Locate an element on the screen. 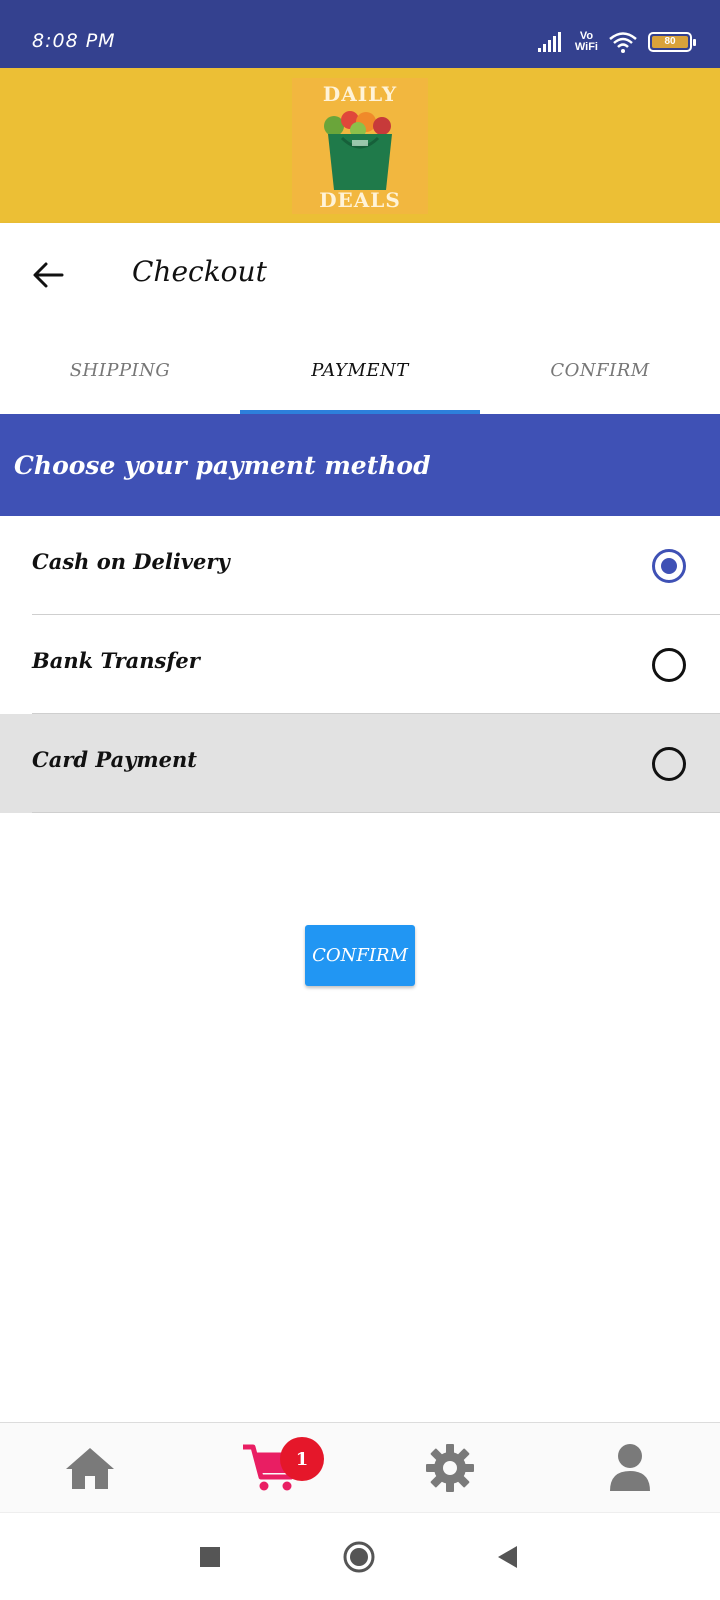 The height and width of the screenshot is (1600, 720). battery-icon: 80 is located at coordinates (672, 42).